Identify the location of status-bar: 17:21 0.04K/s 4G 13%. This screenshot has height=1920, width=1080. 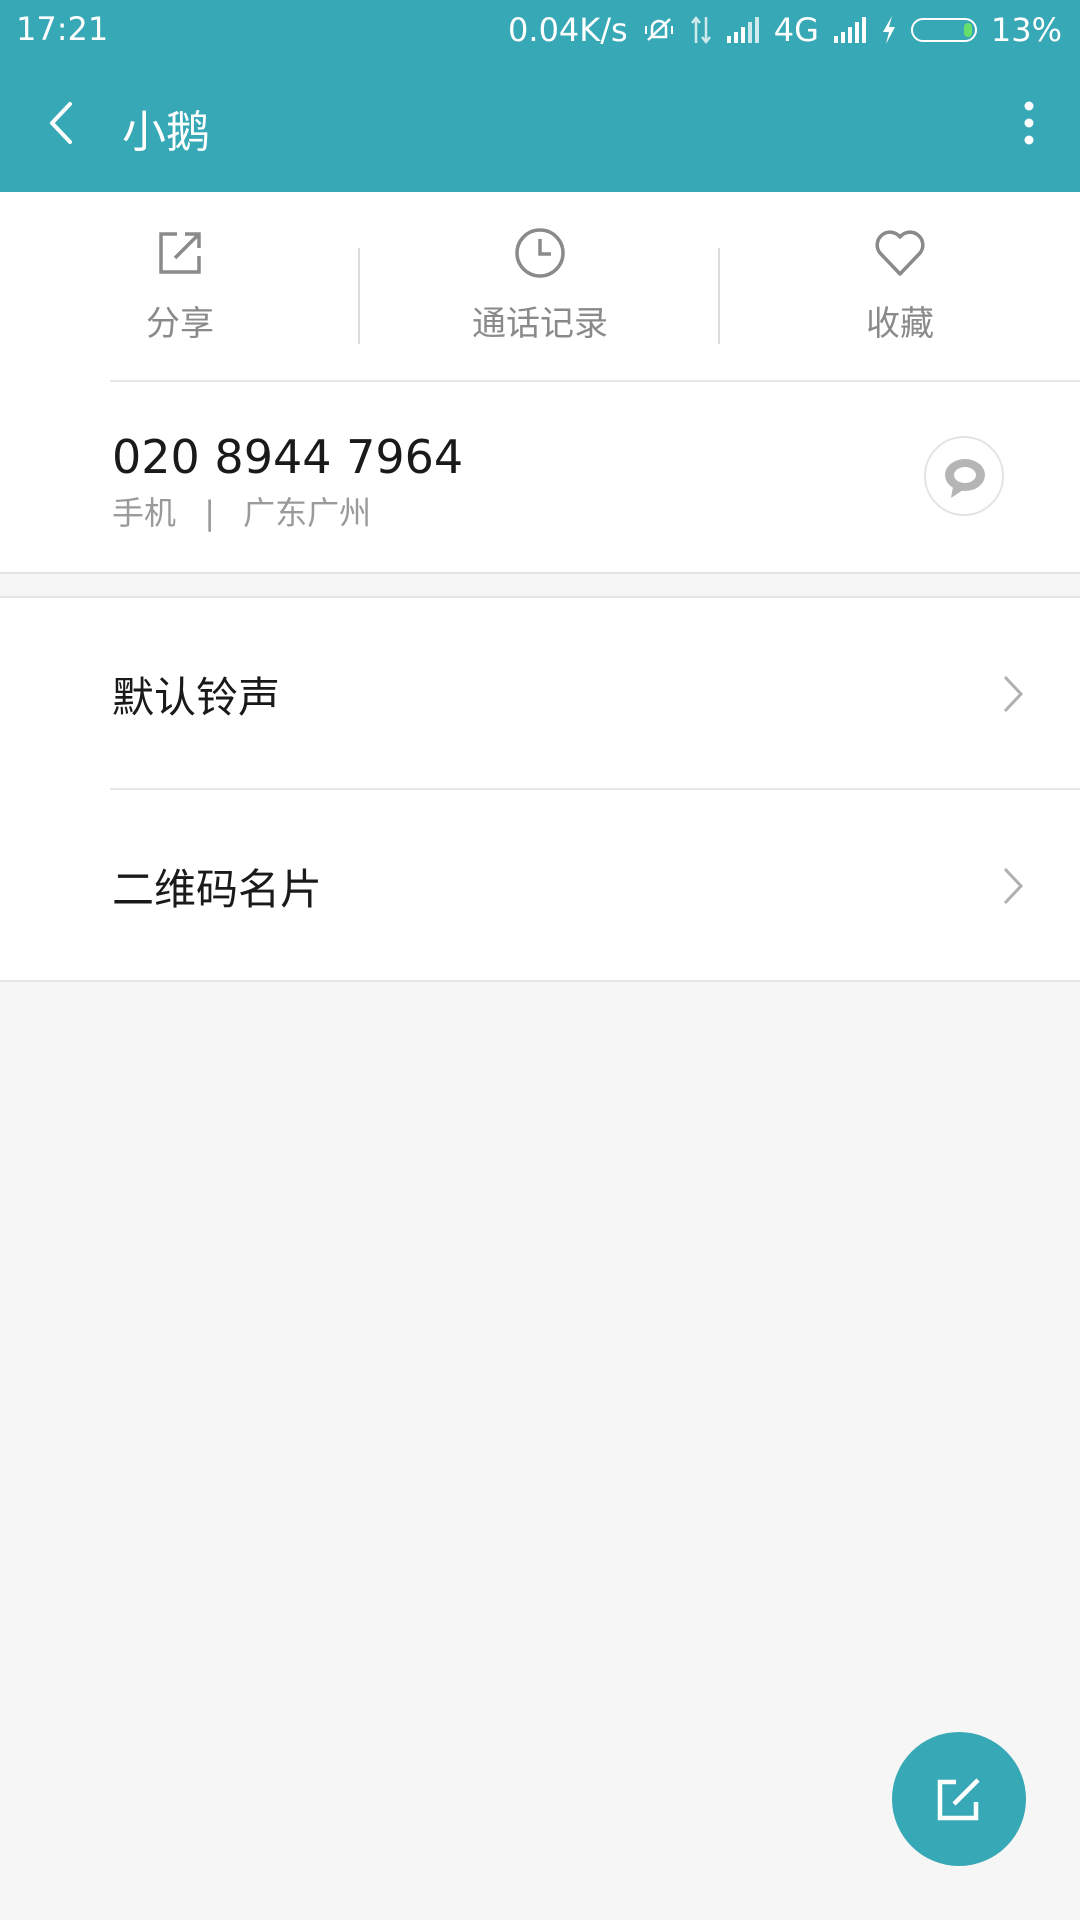
(540, 32).